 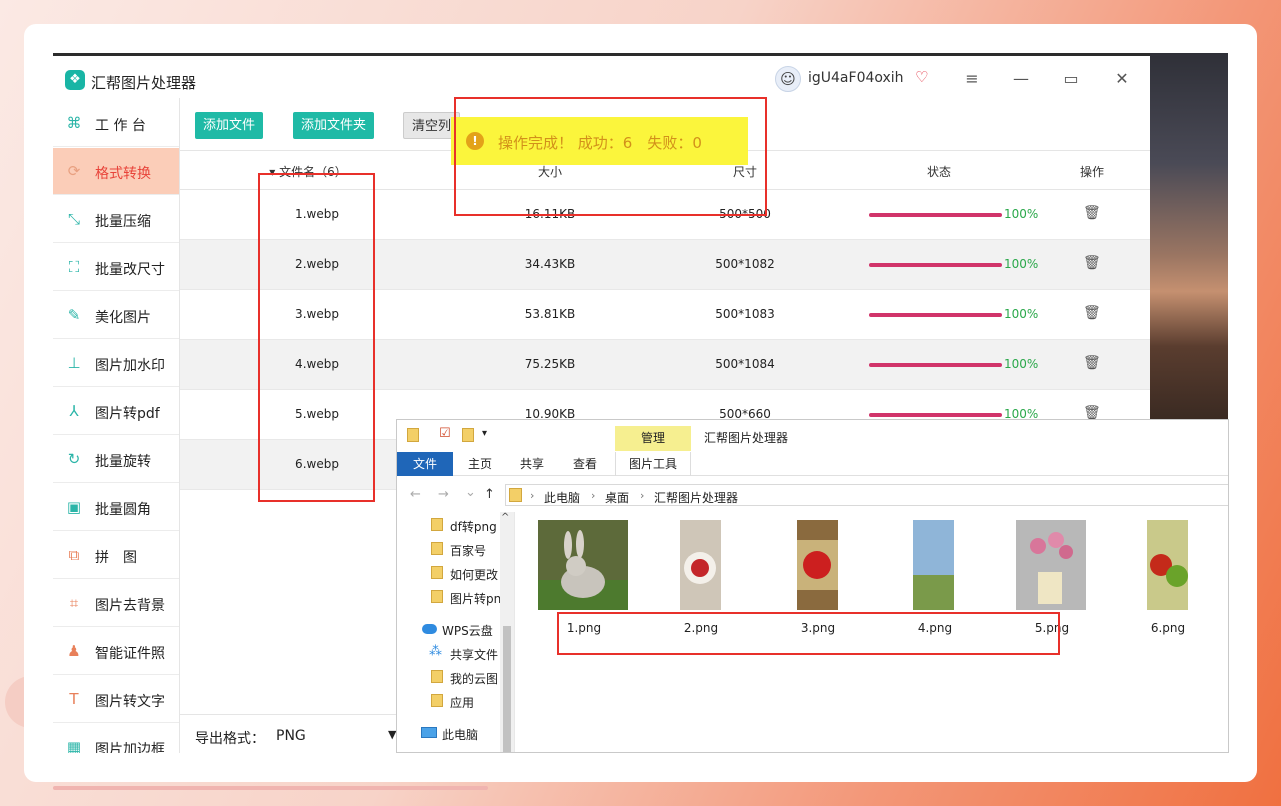 What do you see at coordinates (1168, 628) in the screenshot?
I see `file-name: 6.png` at bounding box center [1168, 628].